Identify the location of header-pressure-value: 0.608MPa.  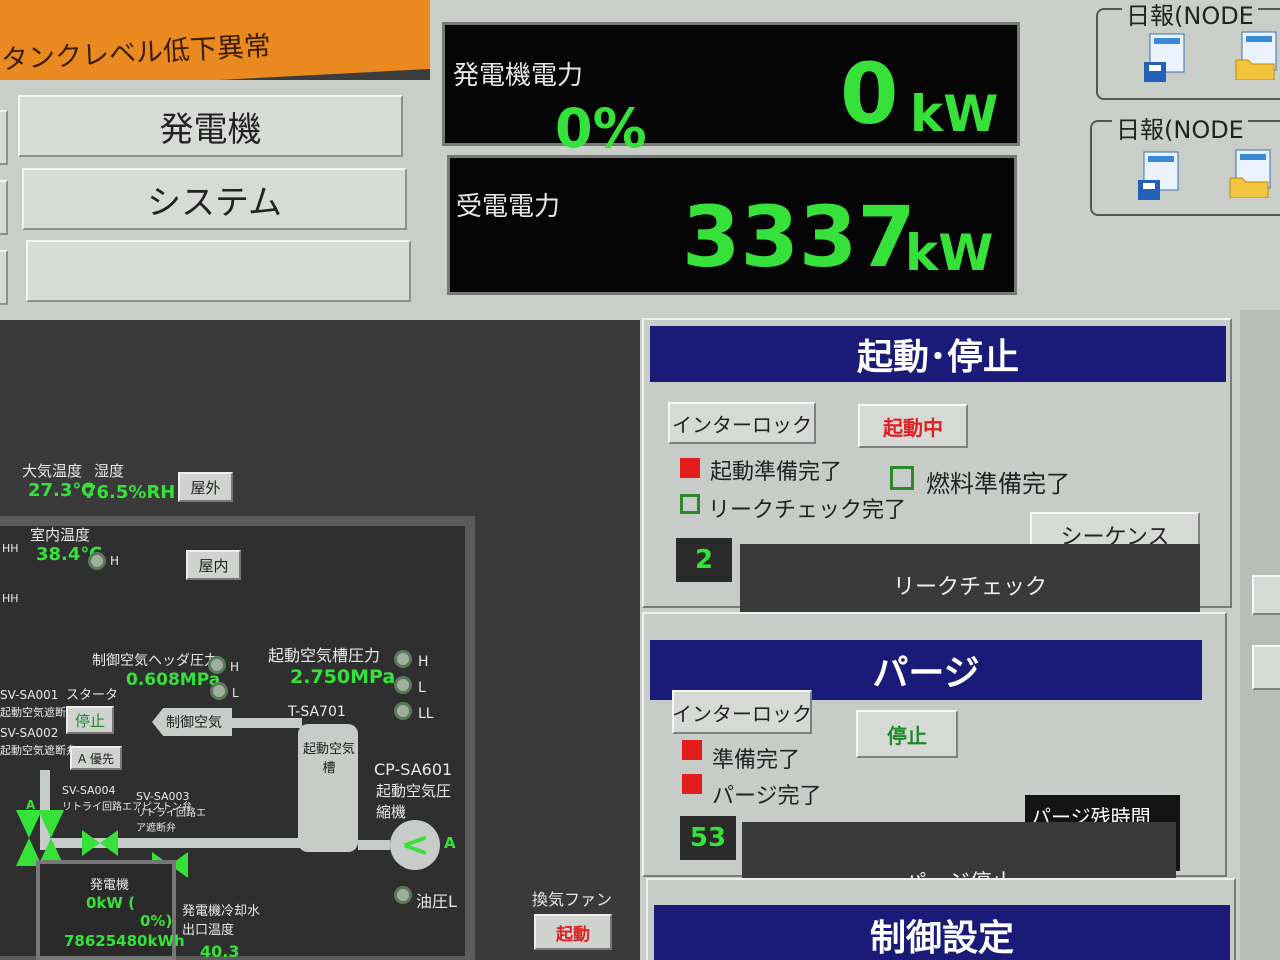
(173, 680).